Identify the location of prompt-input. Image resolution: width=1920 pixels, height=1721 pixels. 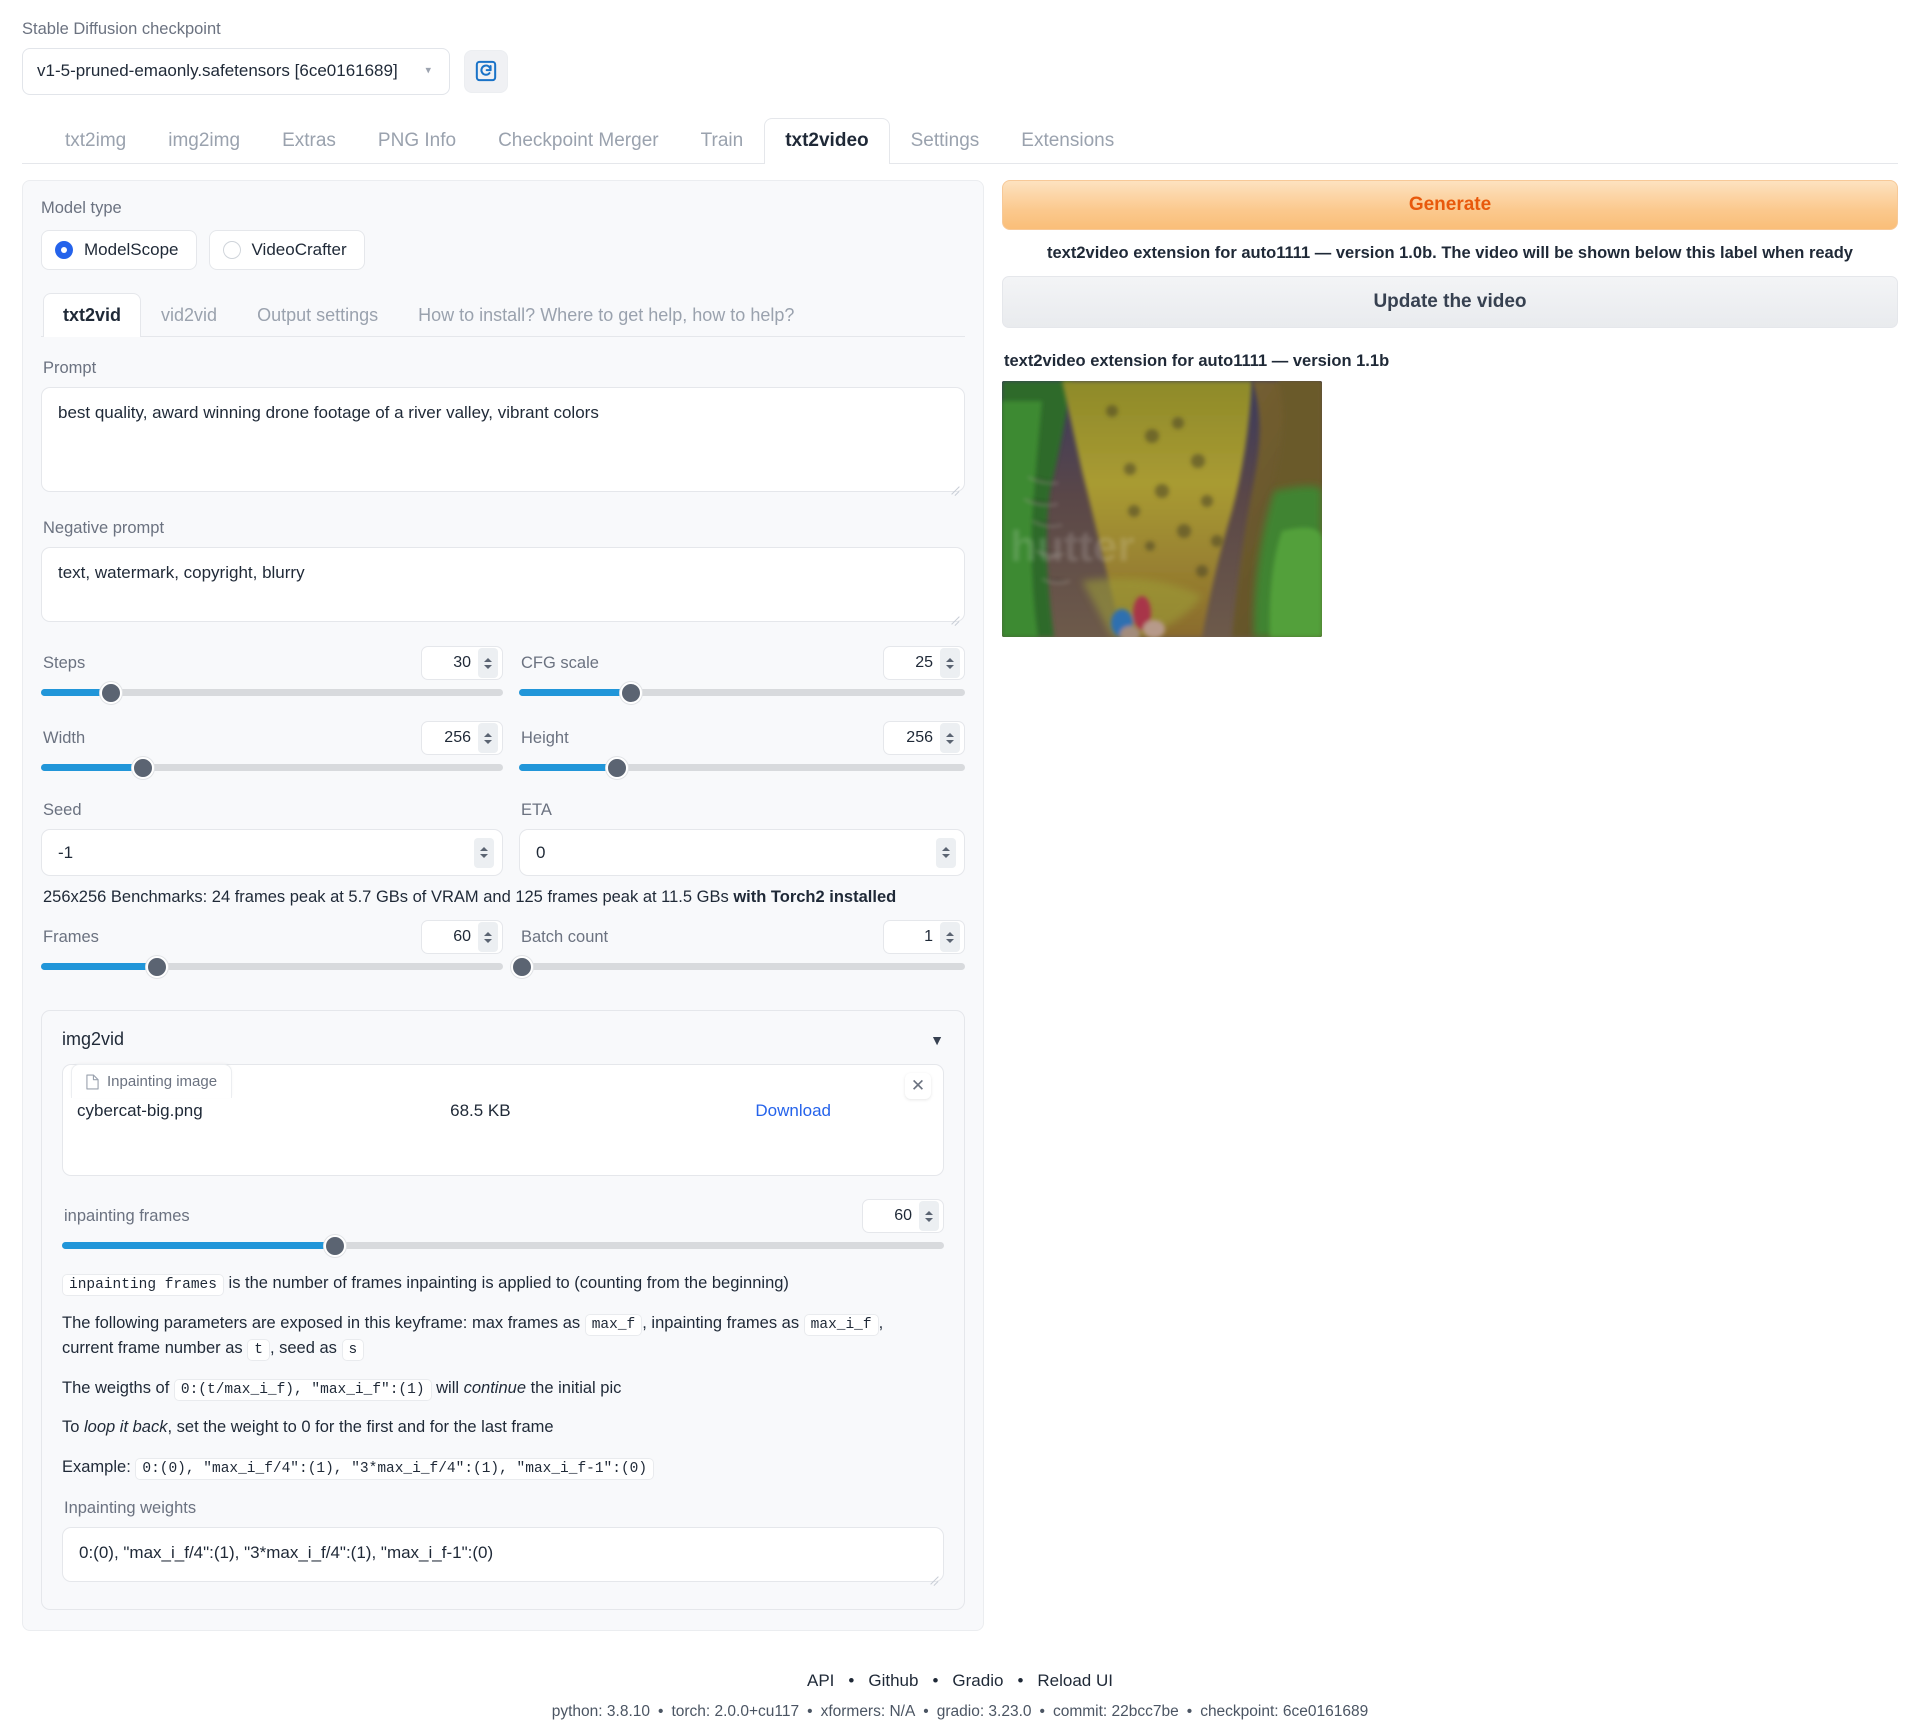
(503, 440).